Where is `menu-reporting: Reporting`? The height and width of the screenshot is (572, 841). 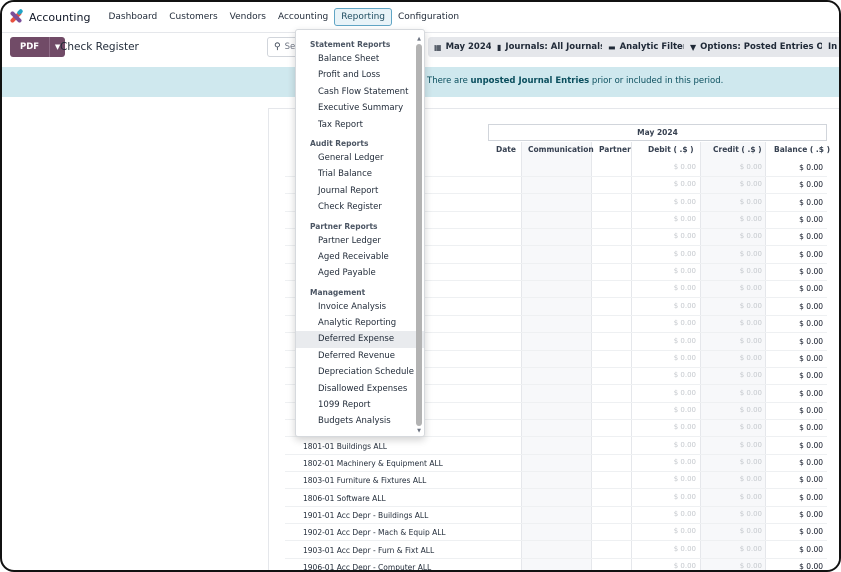 menu-reporting: Reporting is located at coordinates (363, 17).